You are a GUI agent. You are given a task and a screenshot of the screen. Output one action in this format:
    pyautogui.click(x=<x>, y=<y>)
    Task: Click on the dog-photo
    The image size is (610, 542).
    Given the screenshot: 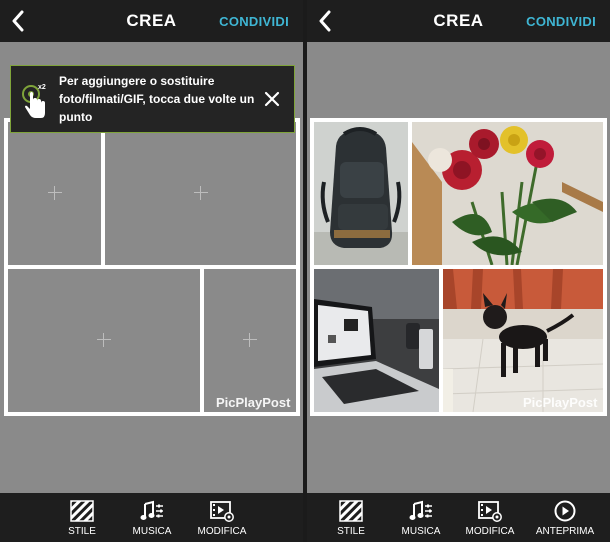 What is the action you would take?
    pyautogui.click(x=523, y=341)
    